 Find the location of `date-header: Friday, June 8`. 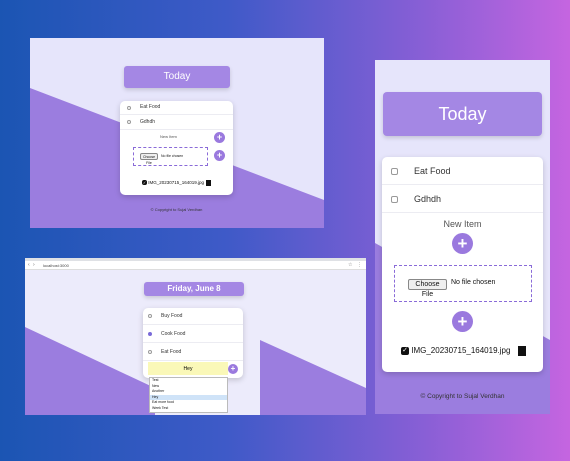

date-header: Friday, June 8 is located at coordinates (194, 289).